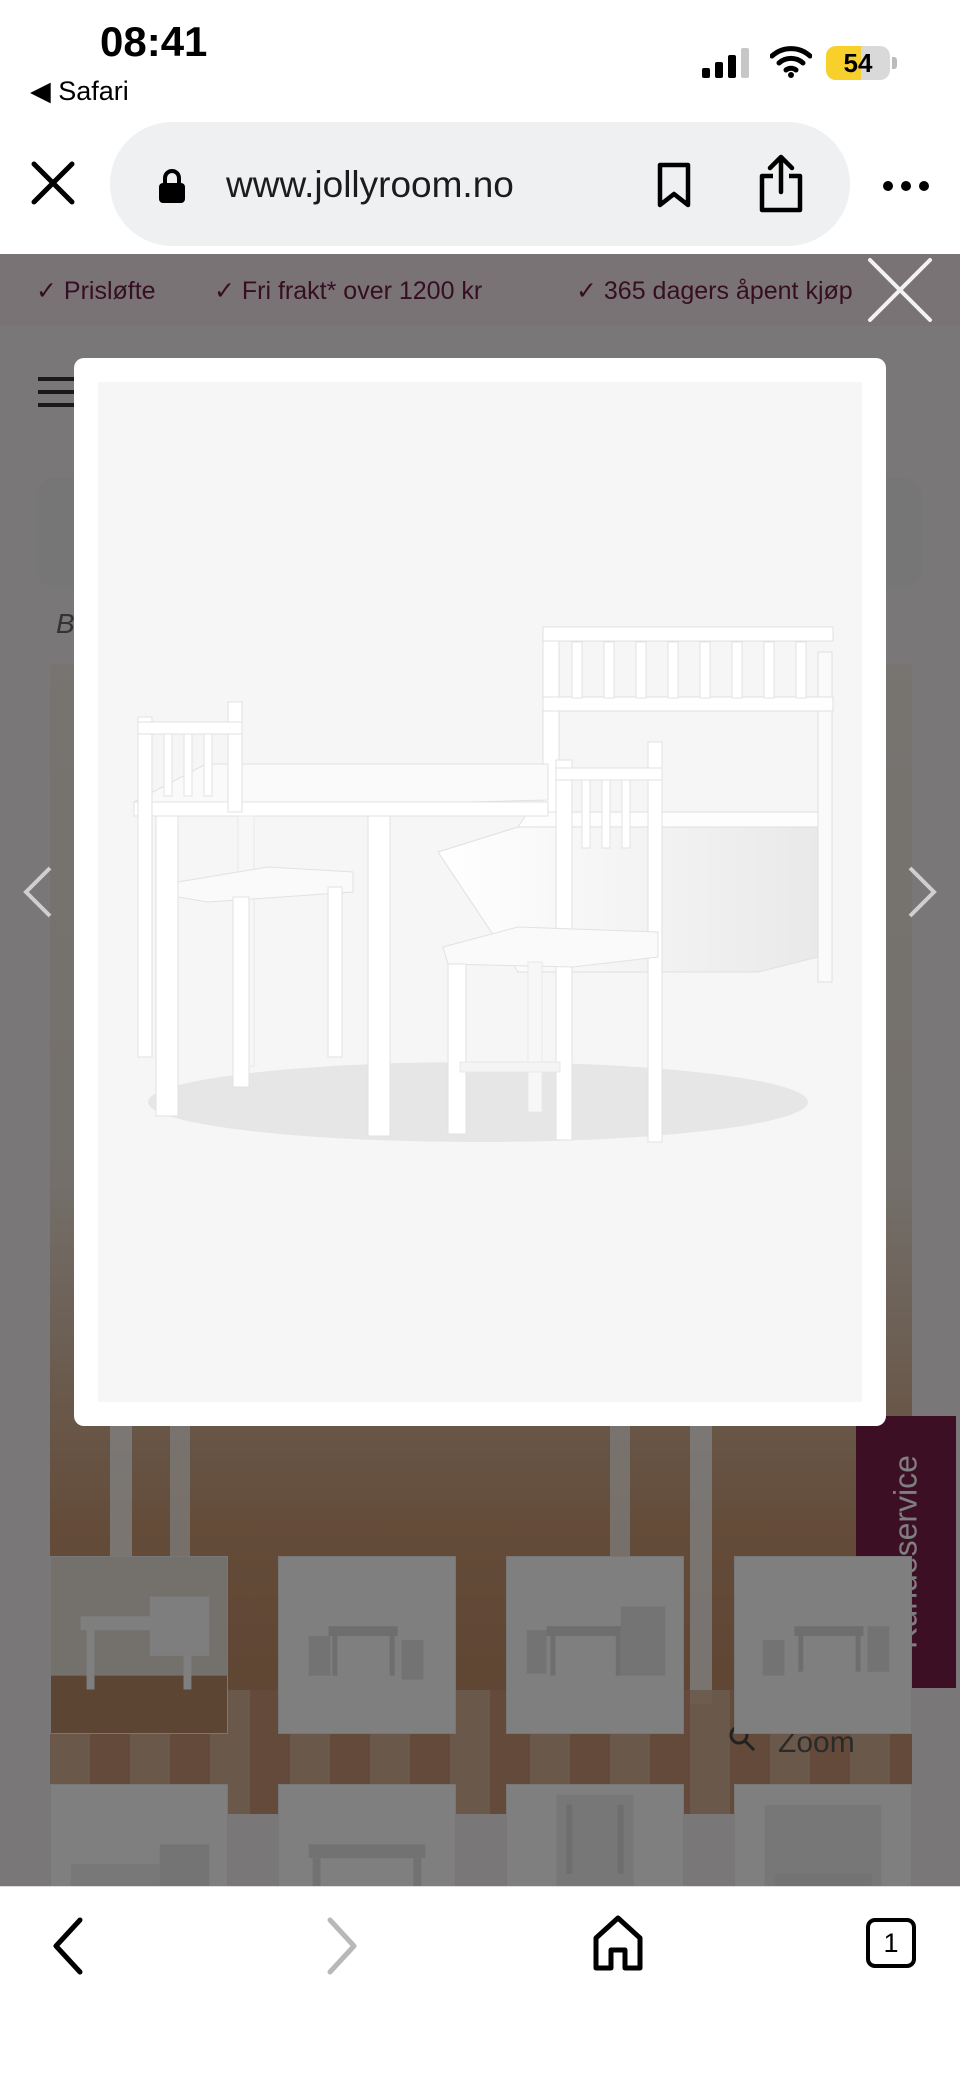  Describe the element at coordinates (858, 63) in the screenshot. I see `battery-level: 54` at that location.